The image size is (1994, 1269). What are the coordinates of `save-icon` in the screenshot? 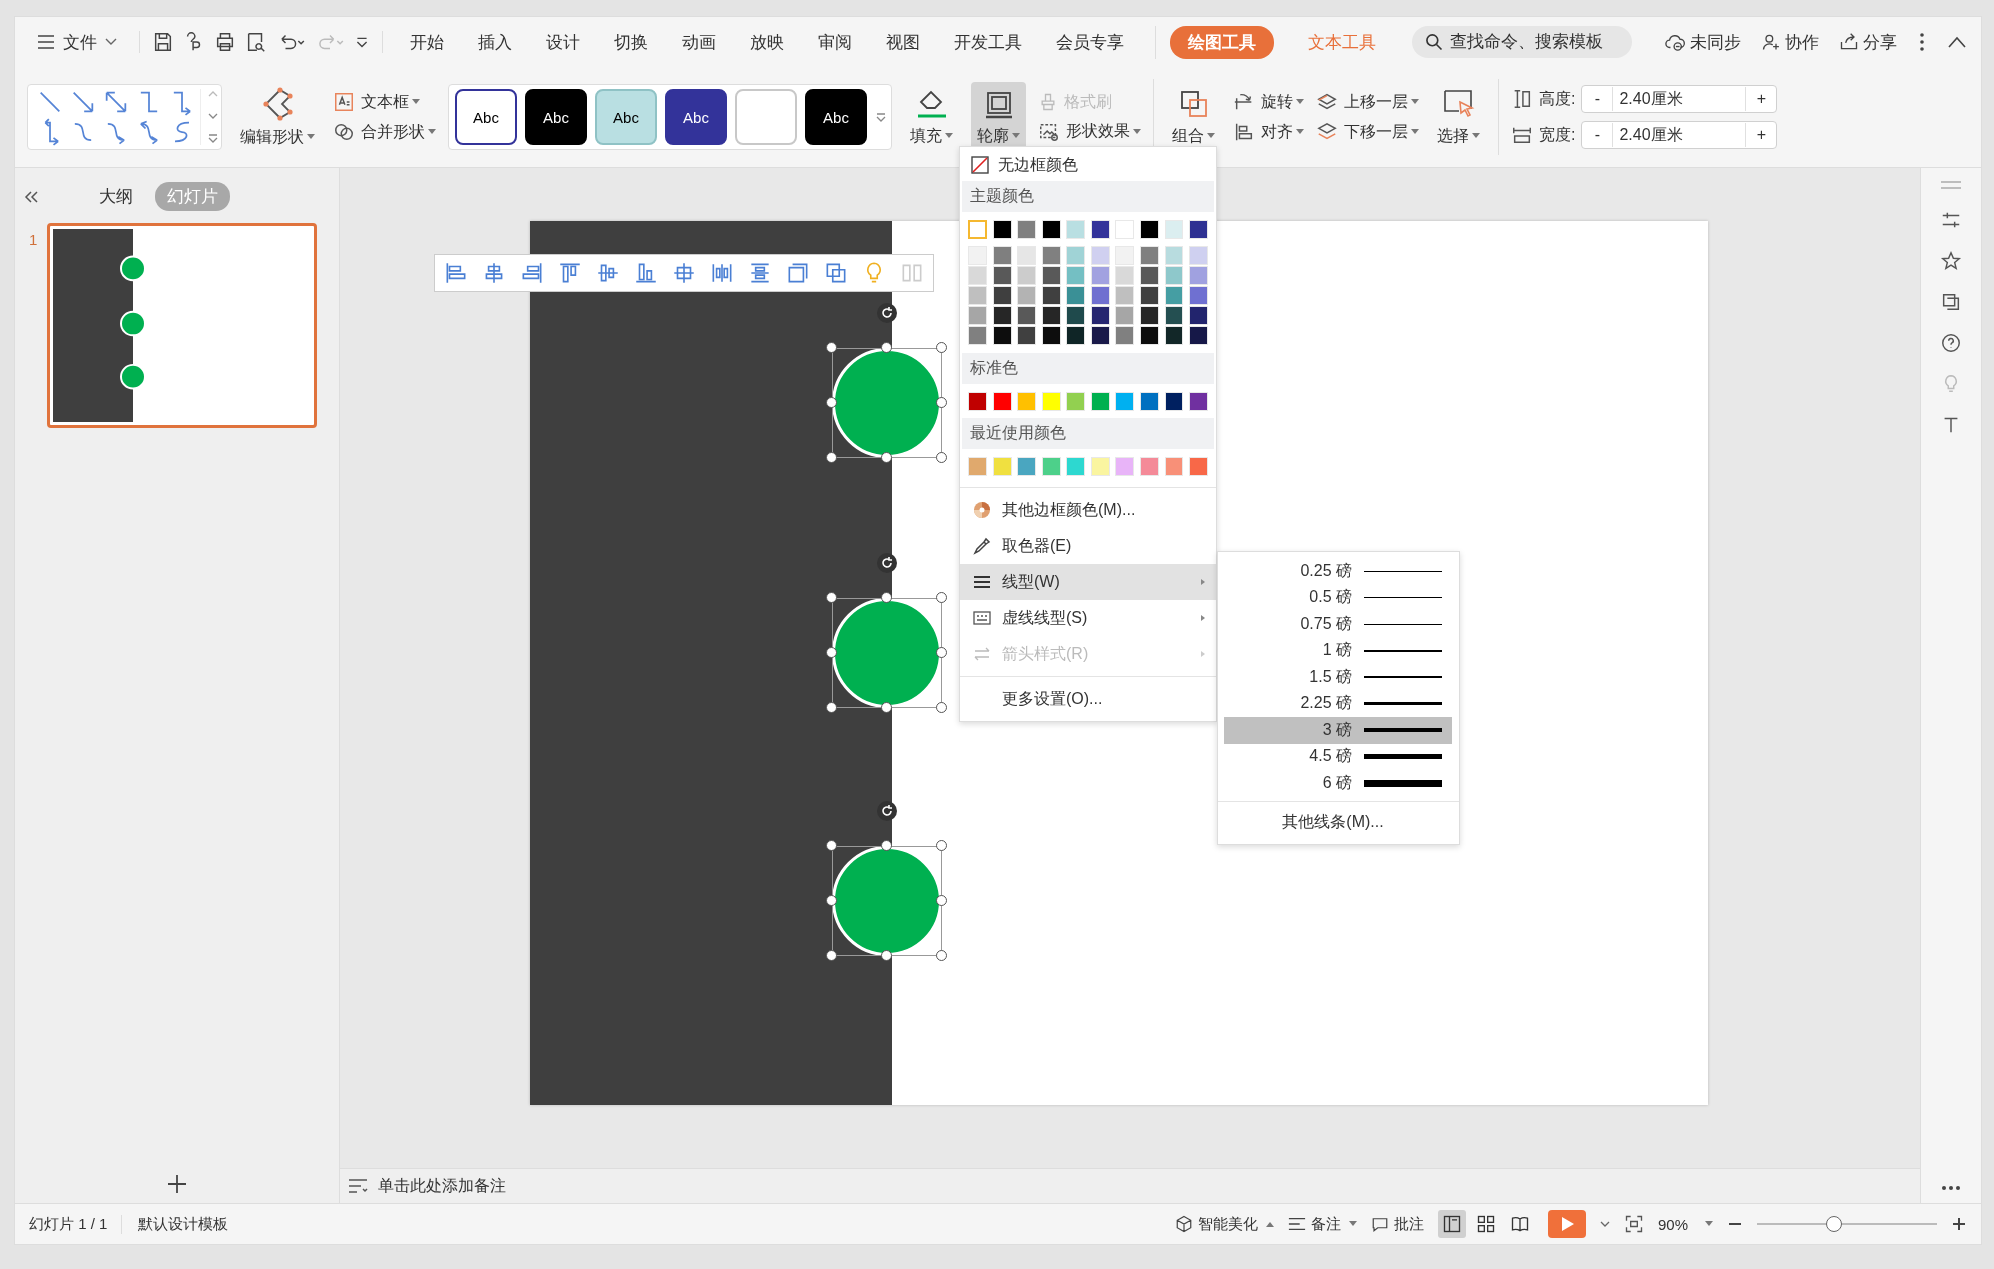 It's located at (163, 42).